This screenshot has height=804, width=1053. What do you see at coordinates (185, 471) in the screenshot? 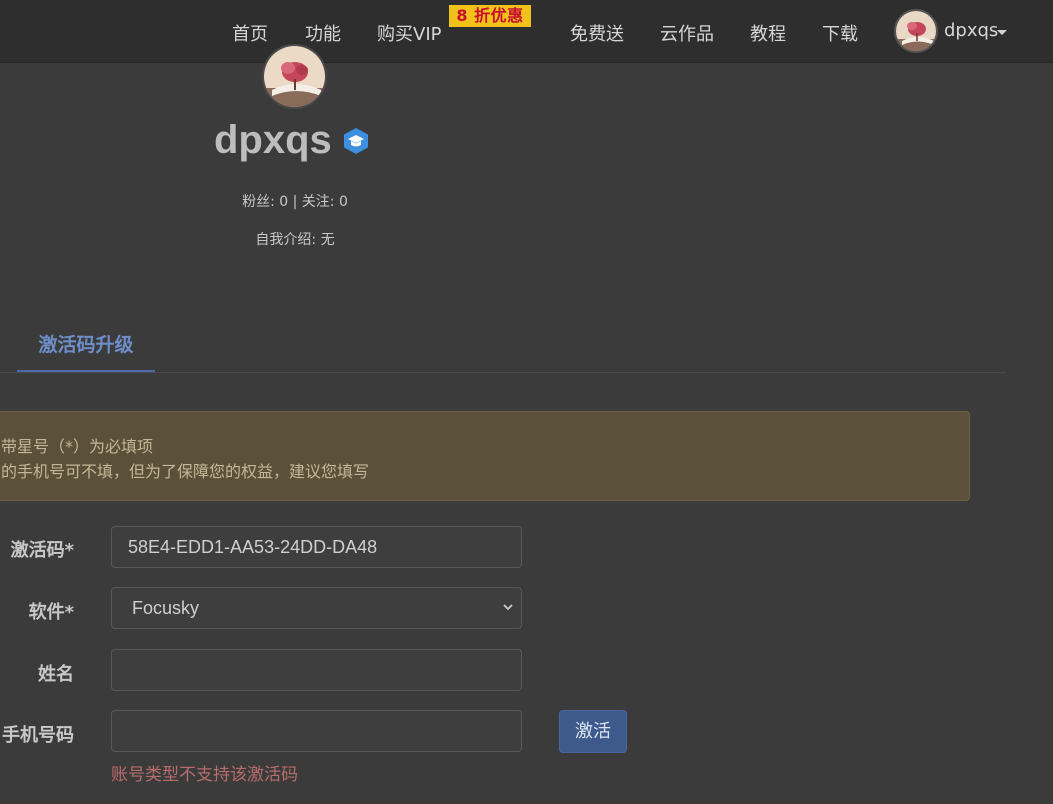
I see `alert-line-phone-note: 的手机号可不填，但为了保障您的权益，建议您填写` at bounding box center [185, 471].